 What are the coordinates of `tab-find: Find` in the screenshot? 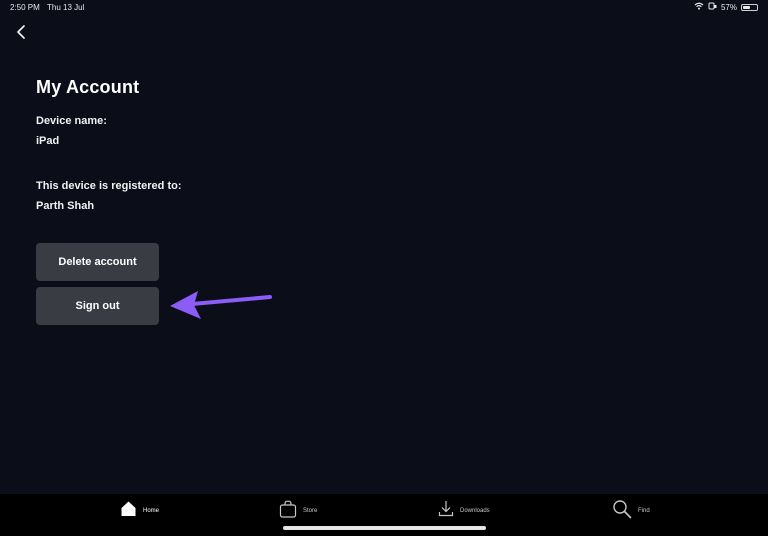 It's located at (631, 511).